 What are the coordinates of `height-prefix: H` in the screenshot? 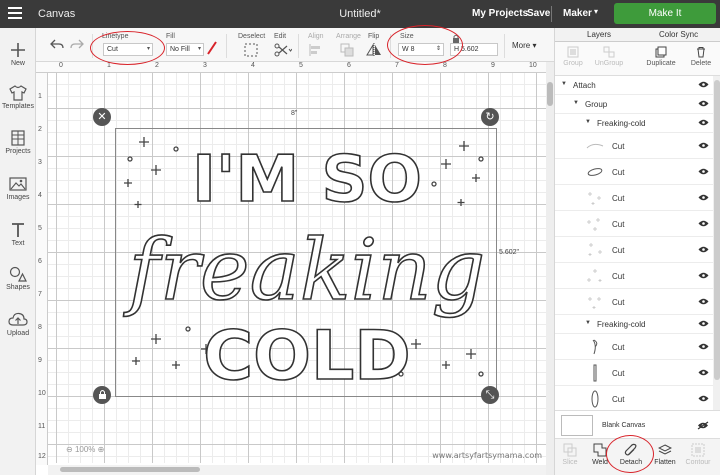 It's located at (457, 49).